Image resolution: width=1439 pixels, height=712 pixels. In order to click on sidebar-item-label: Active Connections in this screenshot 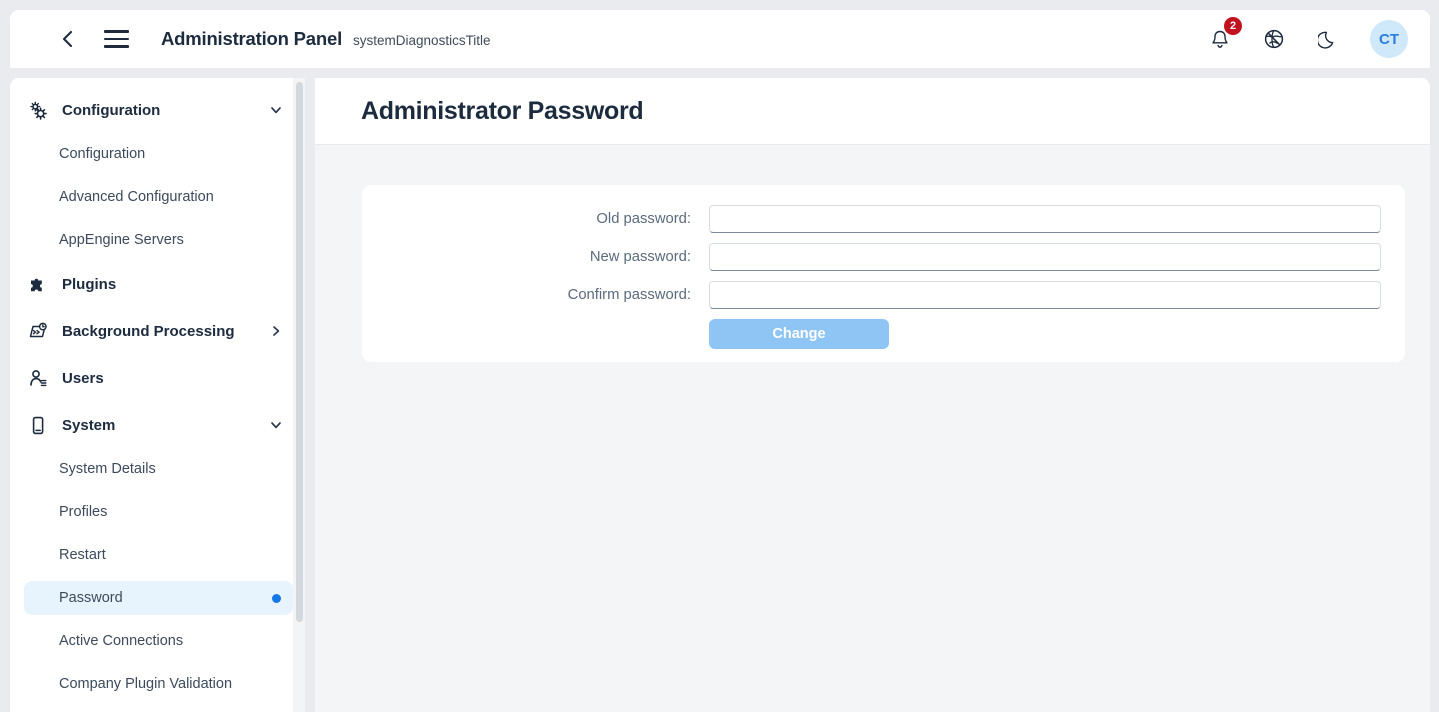, I will do `click(121, 641)`.